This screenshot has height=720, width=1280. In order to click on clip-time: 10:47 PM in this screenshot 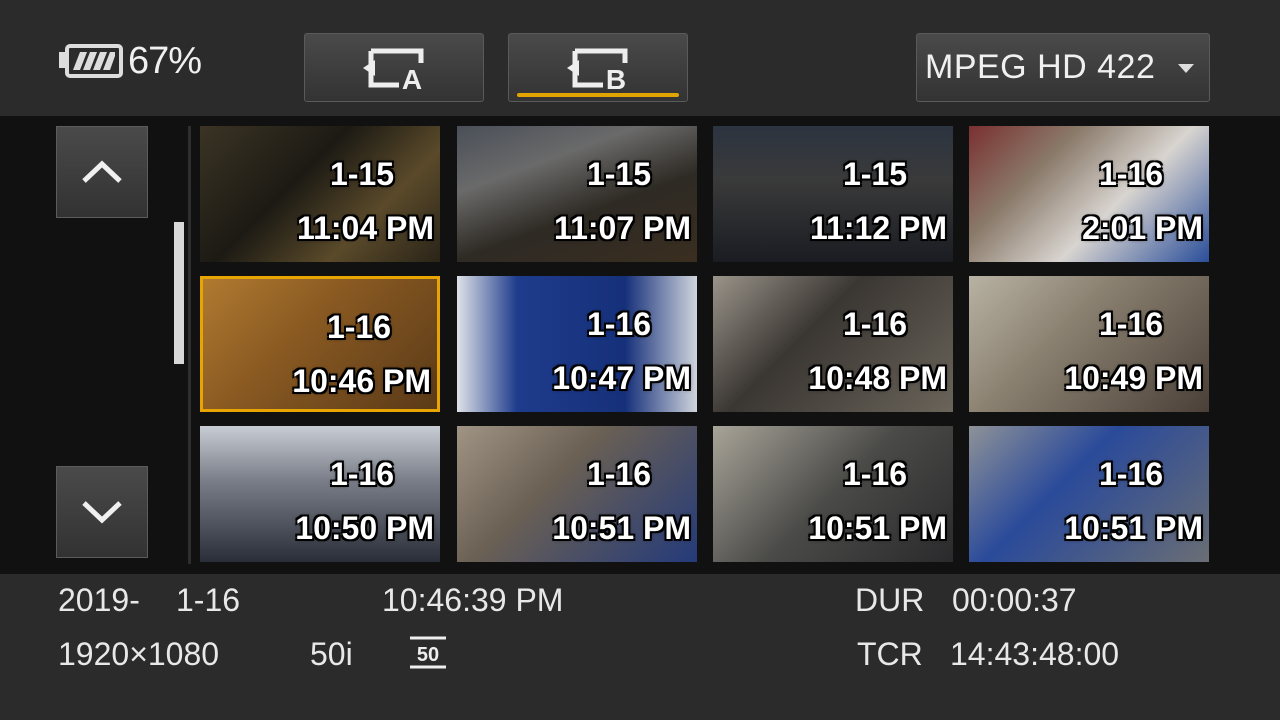, I will do `click(621, 378)`.